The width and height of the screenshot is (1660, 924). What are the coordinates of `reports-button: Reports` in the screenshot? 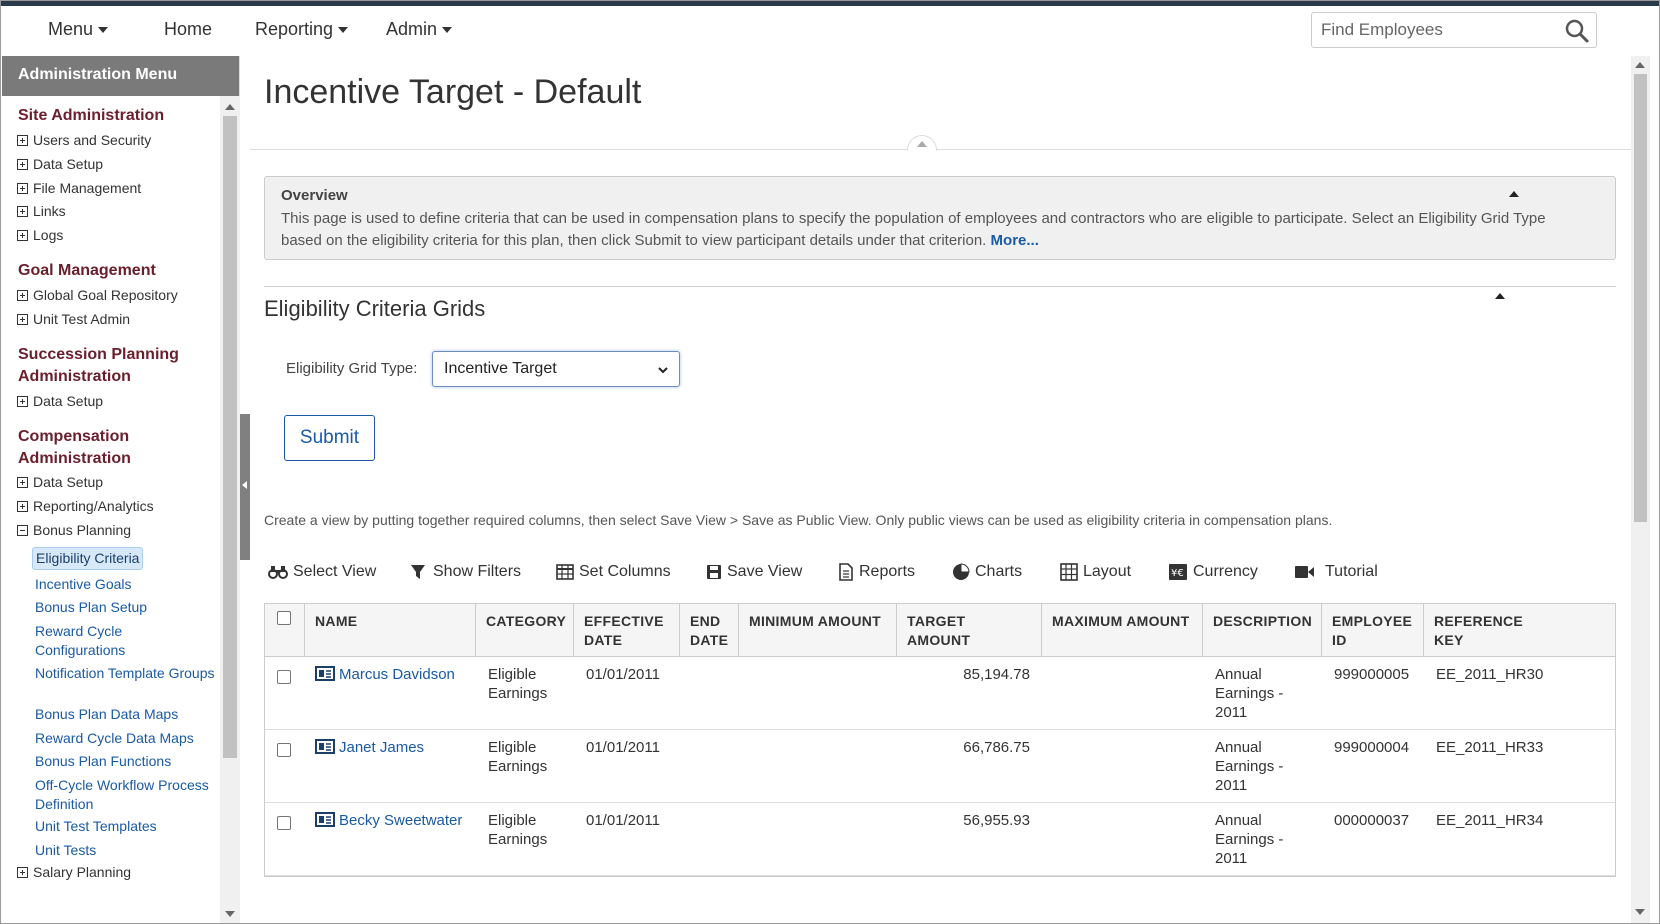 It's located at (876, 572).